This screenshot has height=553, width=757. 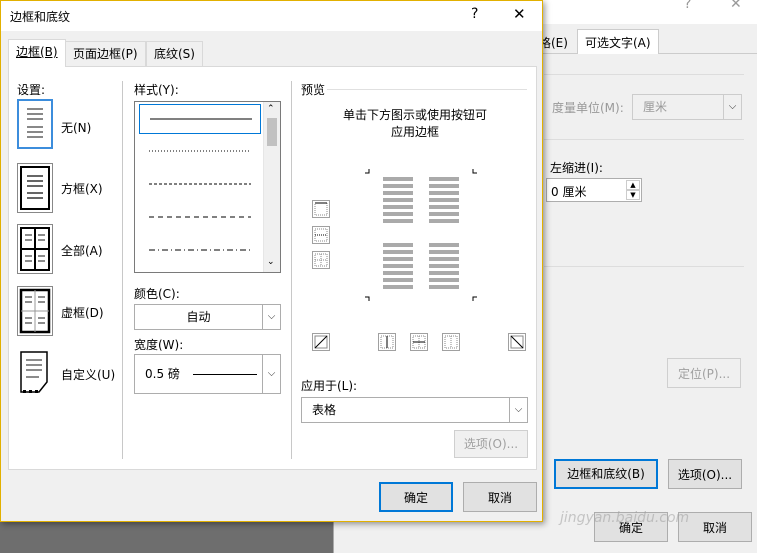 I want to click on inside-vertical-button-icon, so click(x=419, y=342).